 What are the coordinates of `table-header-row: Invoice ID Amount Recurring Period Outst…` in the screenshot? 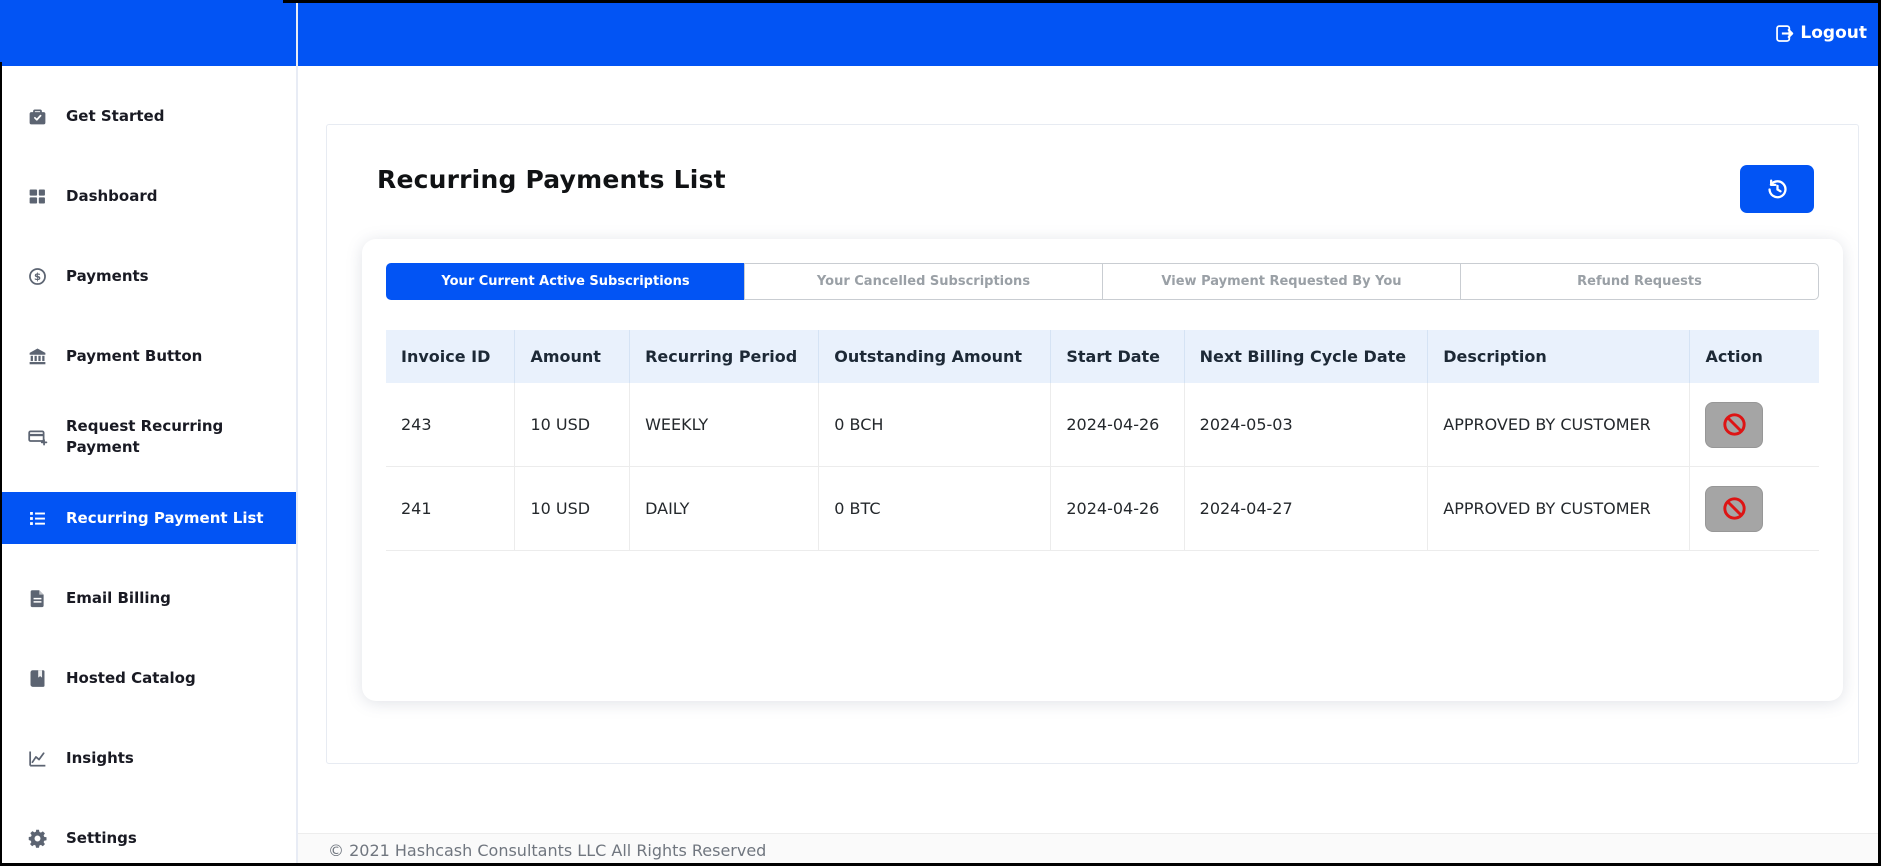 It's located at (1102, 356).